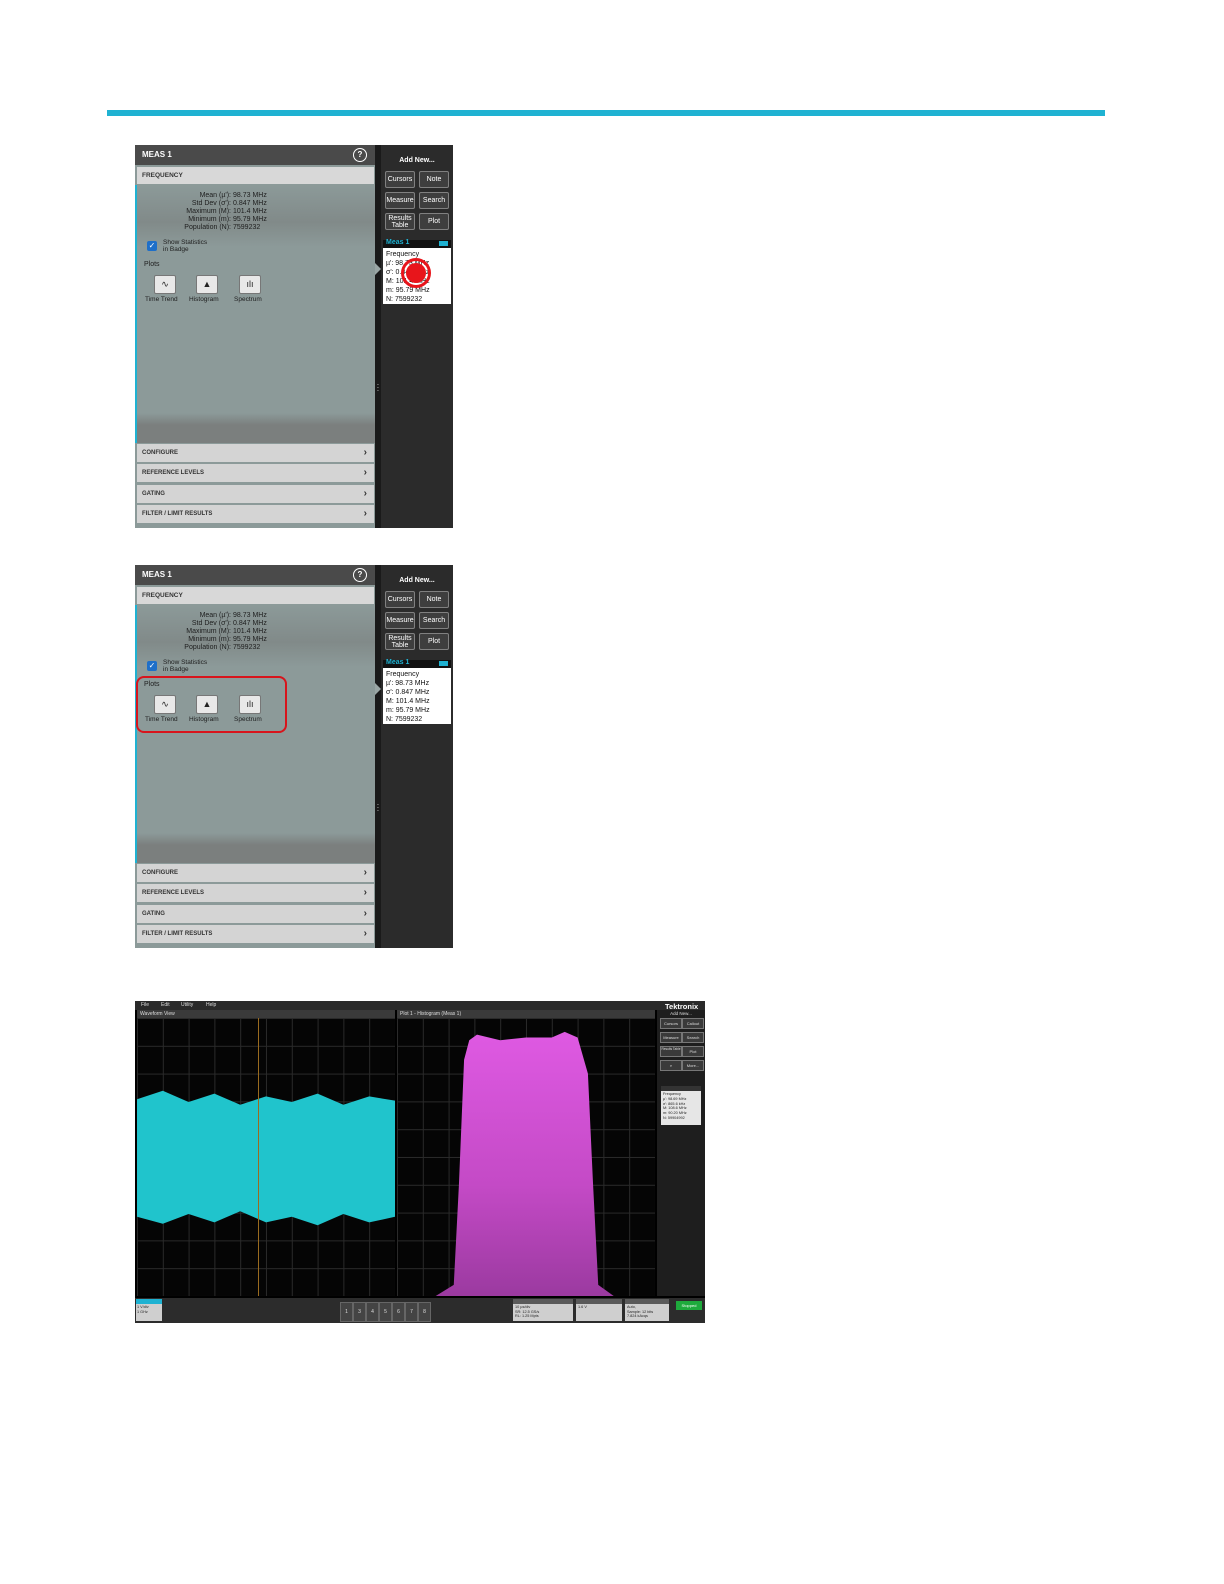 This screenshot has width=1224, height=1584. What do you see at coordinates (671, 1023) in the screenshot?
I see `scope-cursors-button: Cursors` at bounding box center [671, 1023].